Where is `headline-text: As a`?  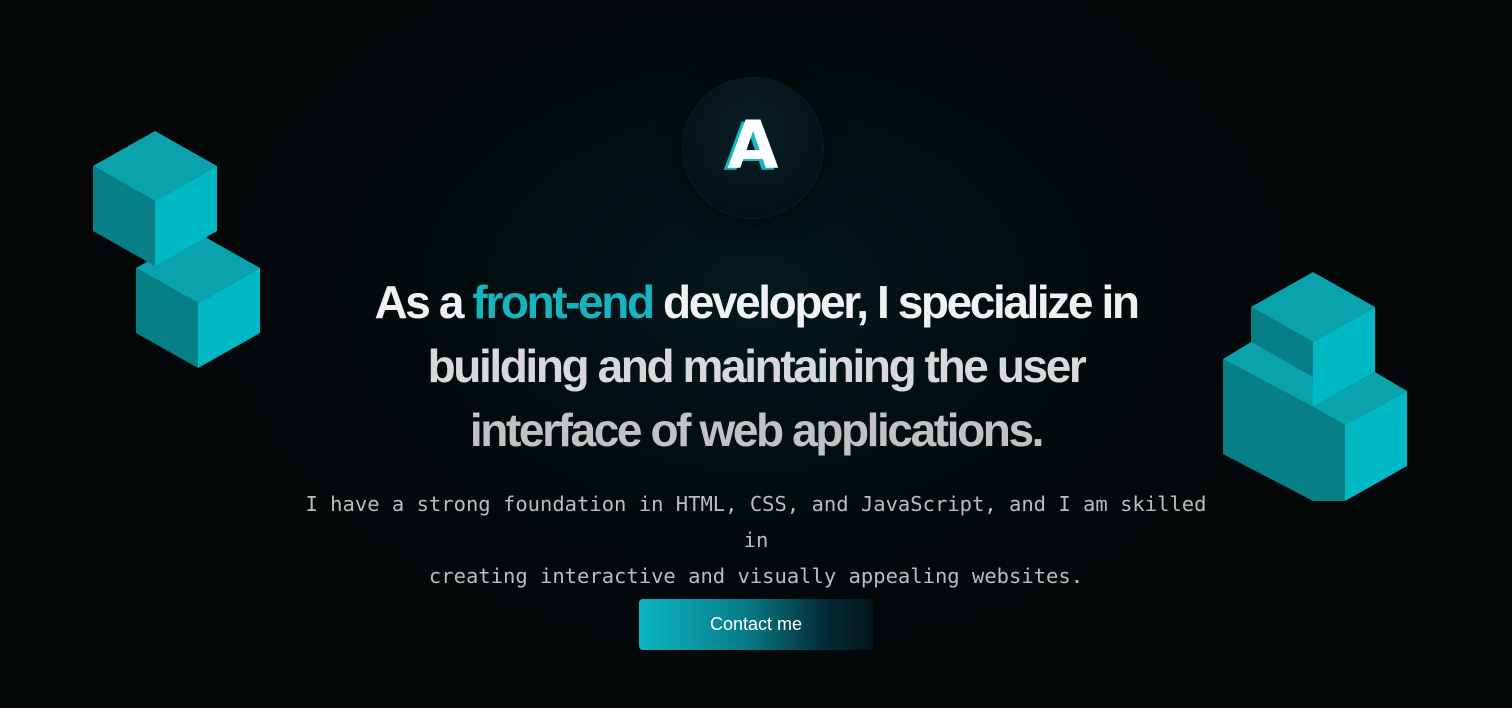
headline-text: As a is located at coordinates (423, 302).